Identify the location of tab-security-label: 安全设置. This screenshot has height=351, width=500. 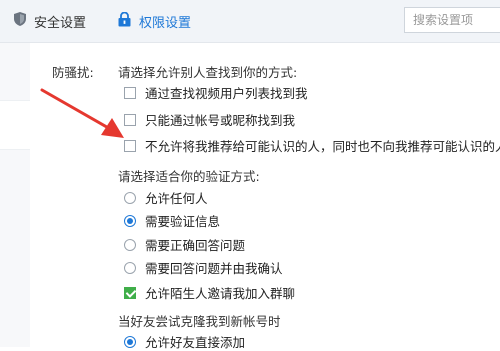
(60, 23).